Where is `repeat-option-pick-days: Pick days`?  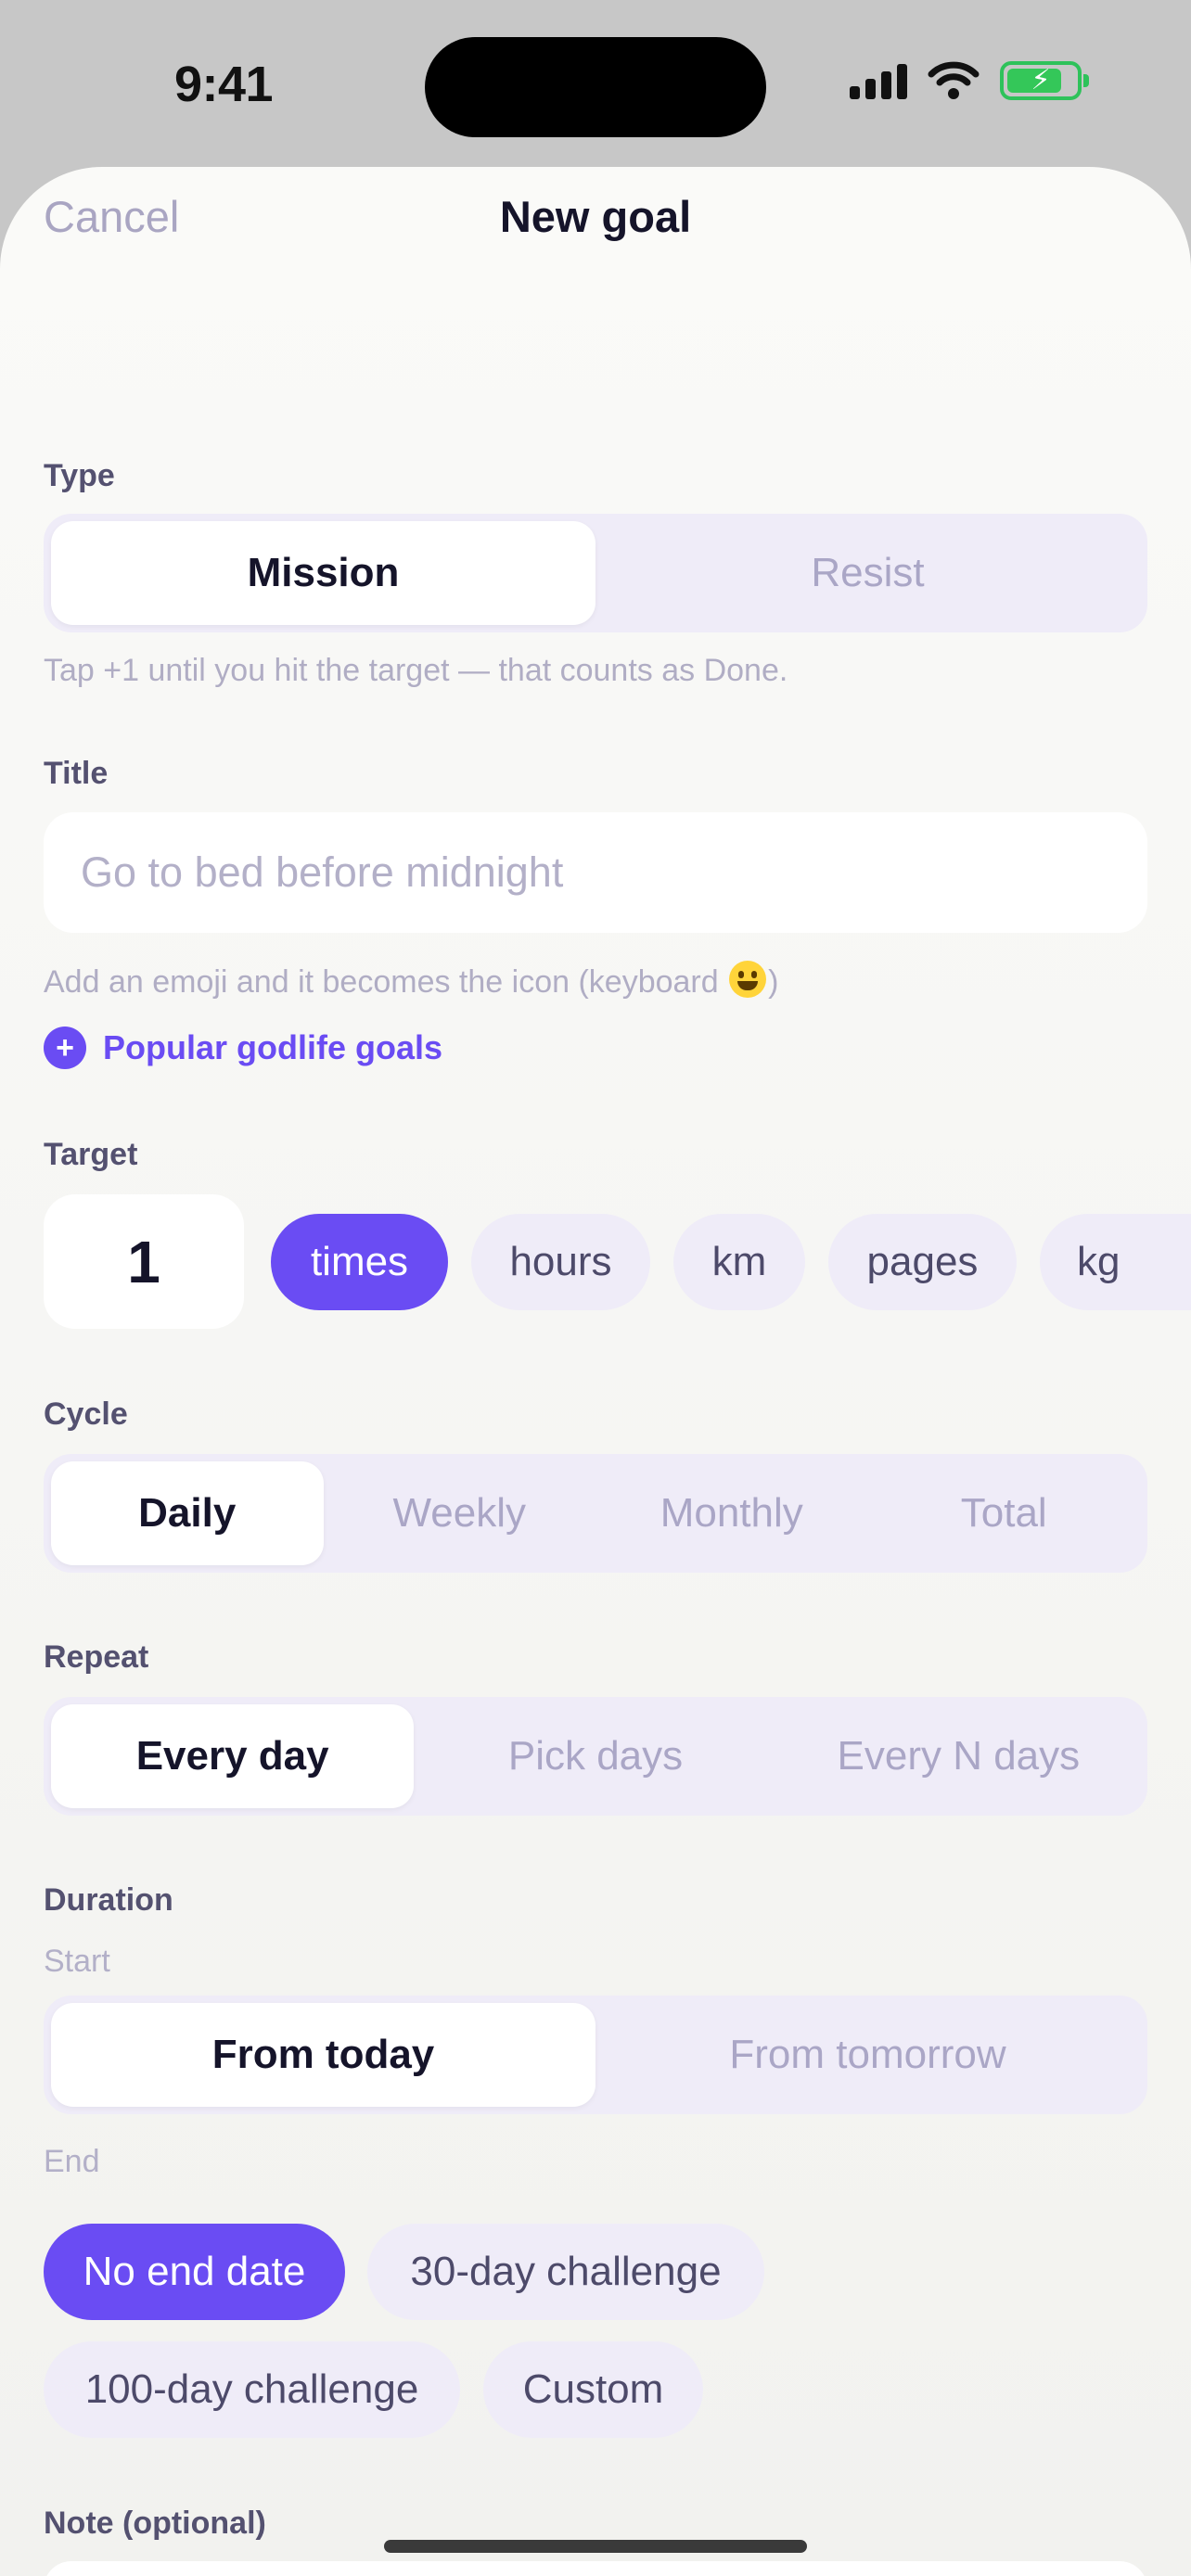 repeat-option-pick-days: Pick days is located at coordinates (595, 1756).